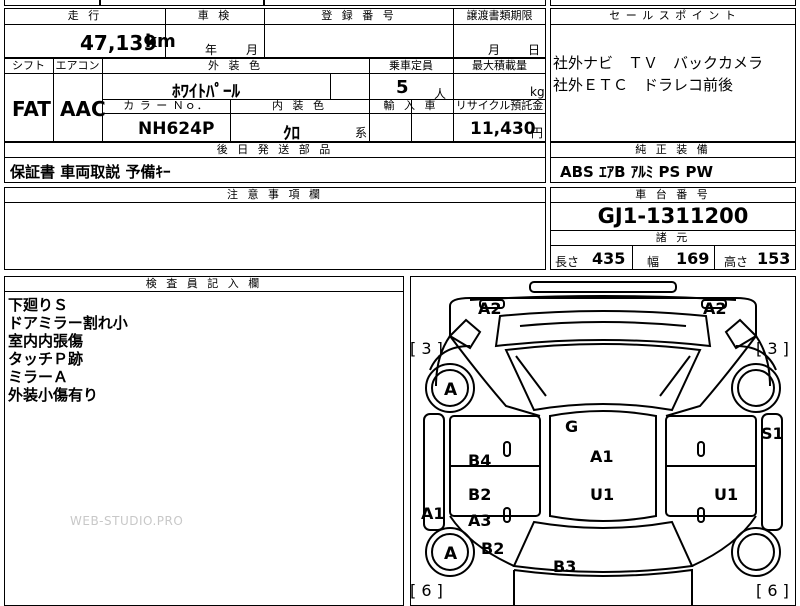 The height and width of the screenshot is (606, 800). Describe the element at coordinates (494, 50) in the screenshot. I see `transfer-month-unit: 月` at that location.